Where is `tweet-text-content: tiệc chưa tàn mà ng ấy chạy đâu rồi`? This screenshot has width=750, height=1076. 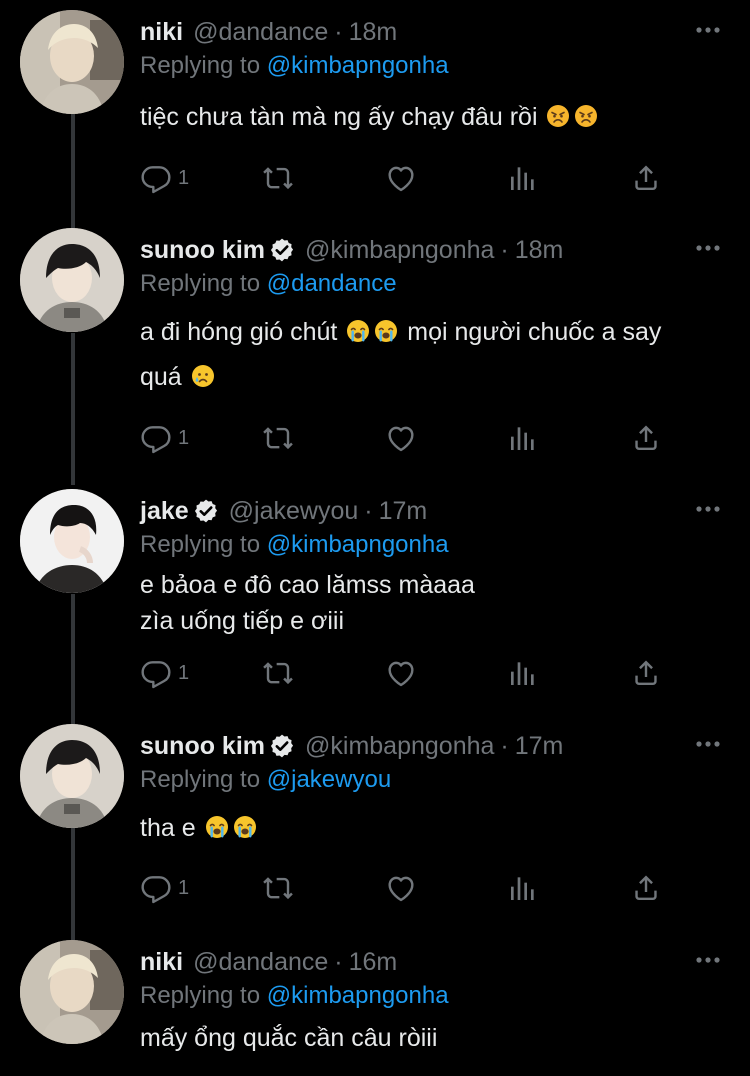
tweet-text-content: tiệc chưa tàn mà ng ấy chạy đâu rồi is located at coordinates (339, 117).